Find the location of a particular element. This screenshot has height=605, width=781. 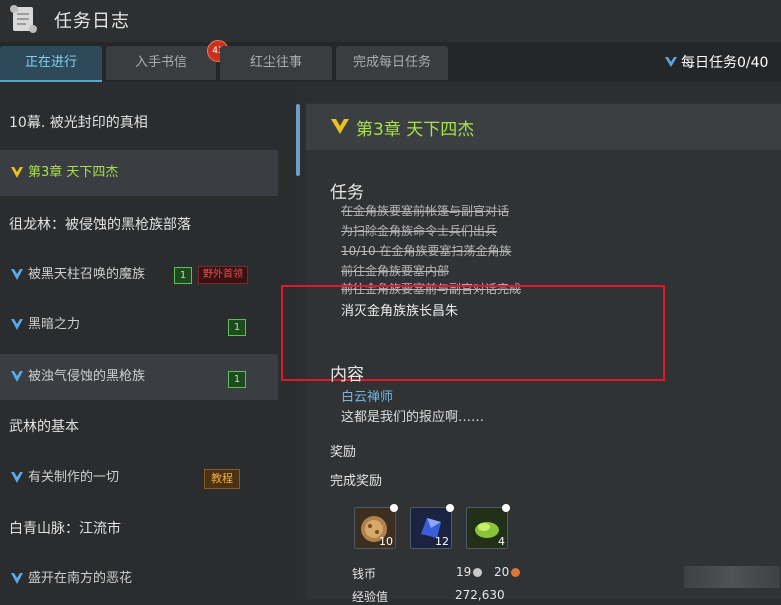

quest-category-item: 白青山脉：江流市 is located at coordinates (139, 529).